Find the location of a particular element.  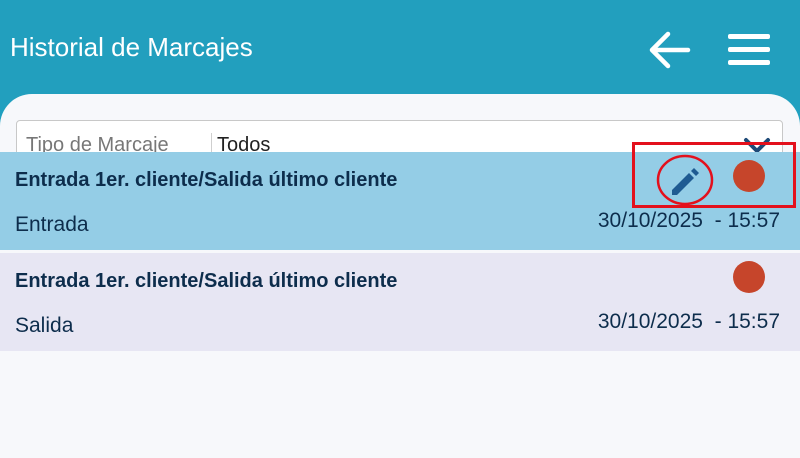

hamburger-menu-icon is located at coordinates (749, 49).